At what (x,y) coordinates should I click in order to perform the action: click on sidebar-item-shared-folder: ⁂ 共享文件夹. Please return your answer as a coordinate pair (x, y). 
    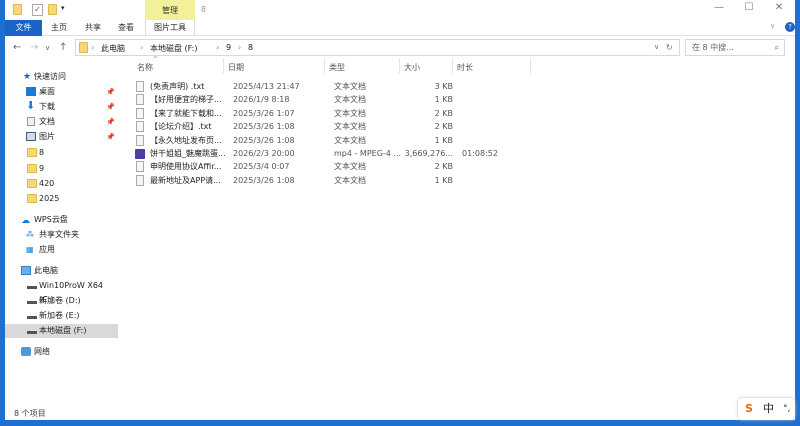
    Looking at the image, I should click on (61, 235).